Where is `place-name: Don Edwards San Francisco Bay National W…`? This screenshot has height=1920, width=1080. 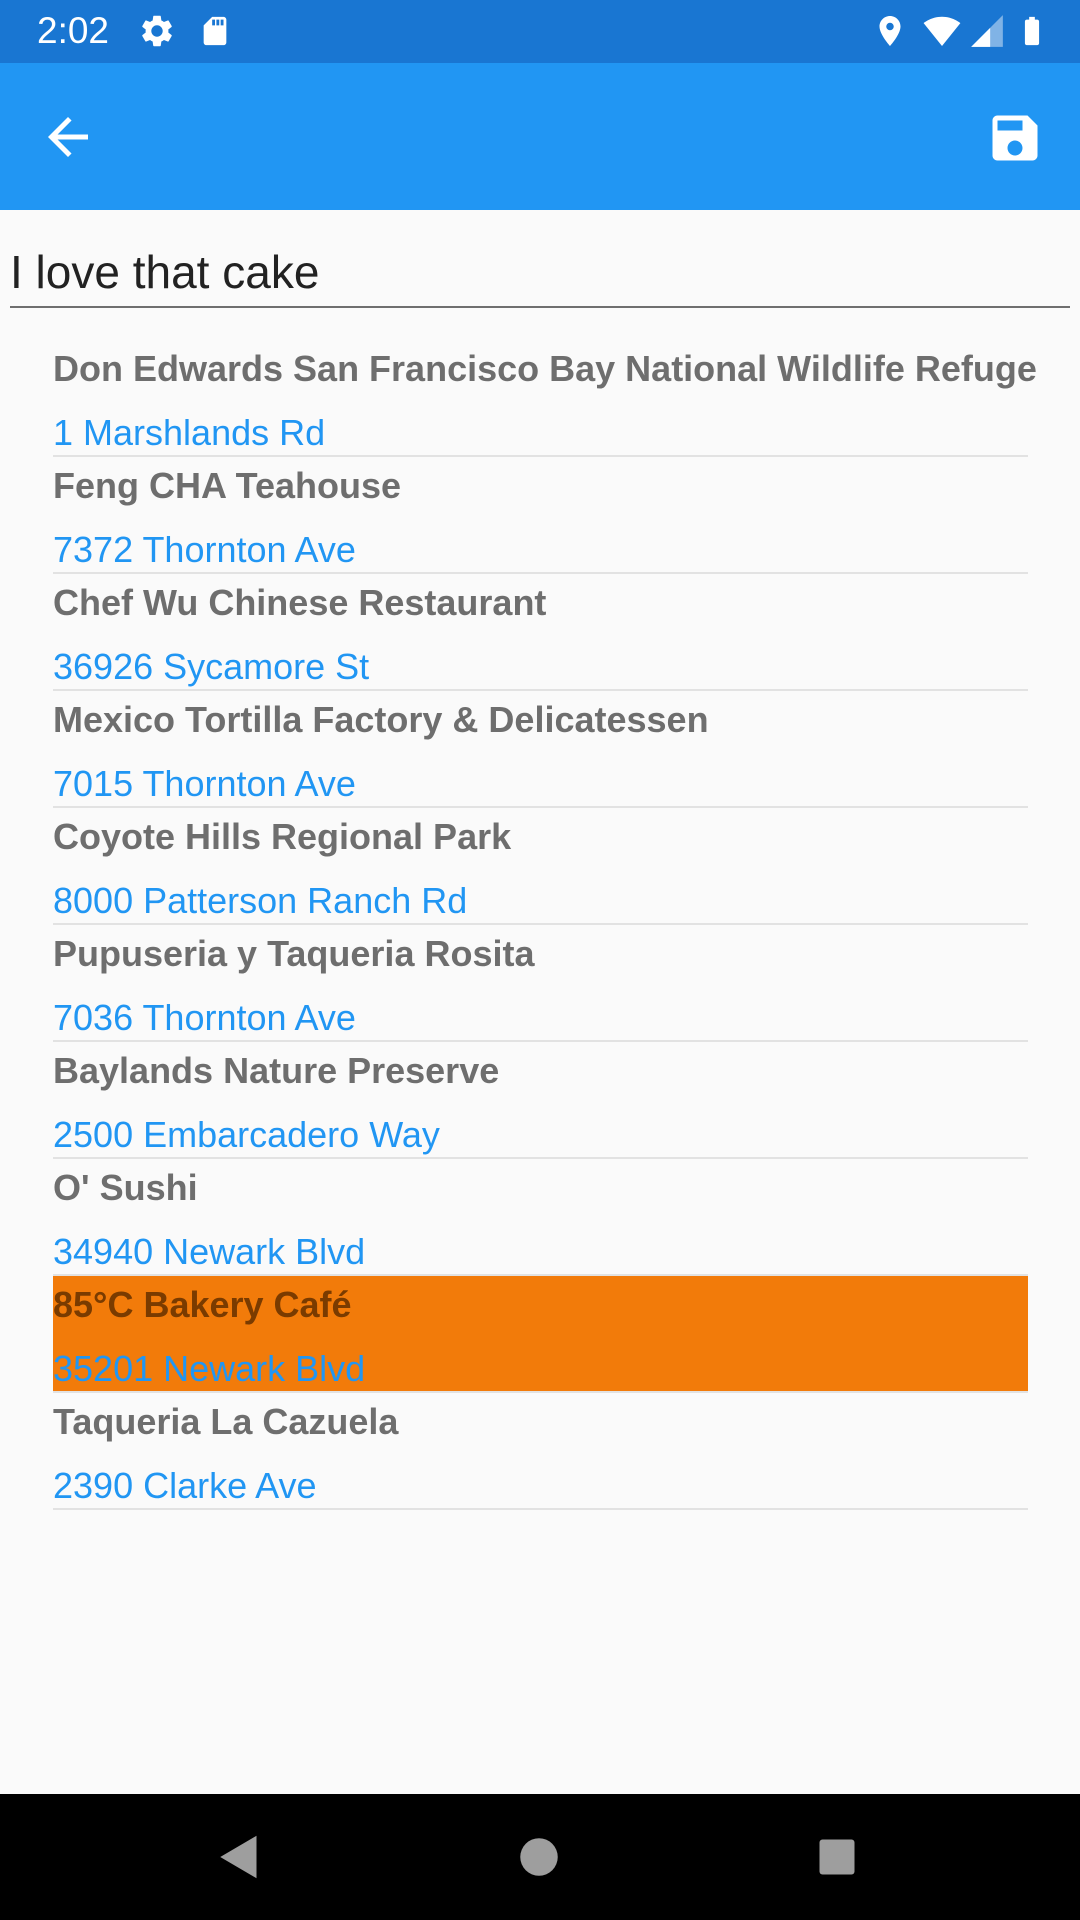 place-name: Don Edwards San Francisco Bay National W… is located at coordinates (545, 368).